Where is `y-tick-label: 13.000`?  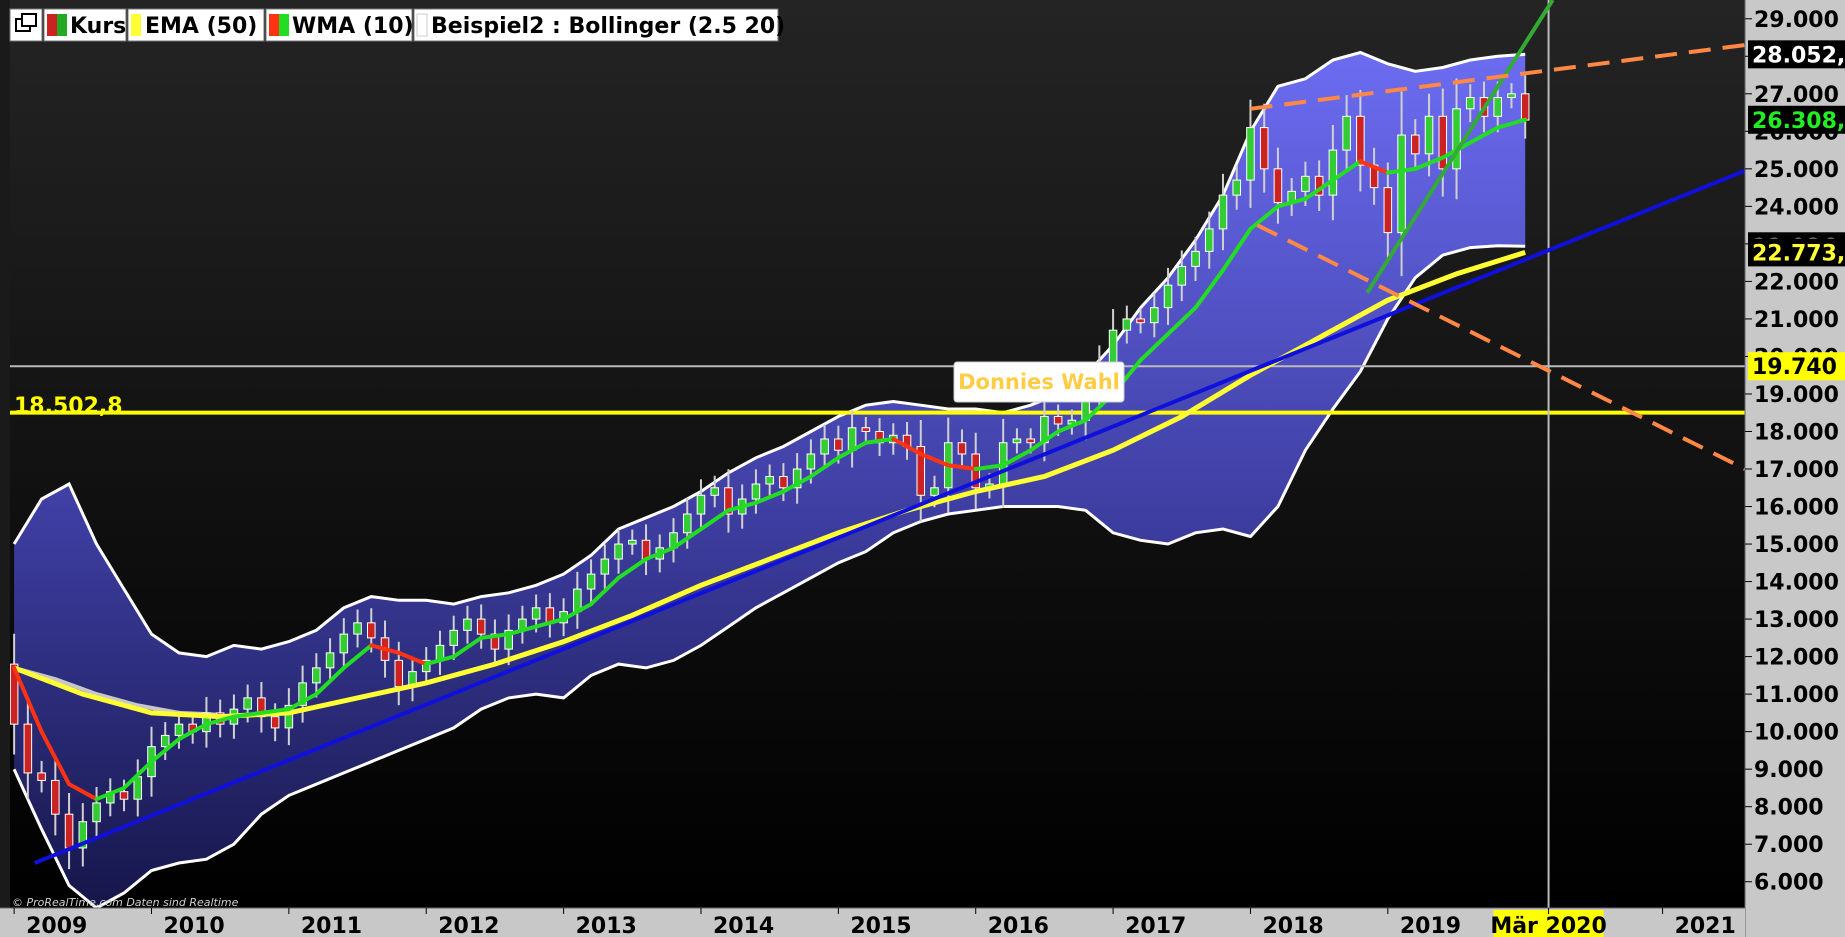
y-tick-label: 13.000 is located at coordinates (1796, 620).